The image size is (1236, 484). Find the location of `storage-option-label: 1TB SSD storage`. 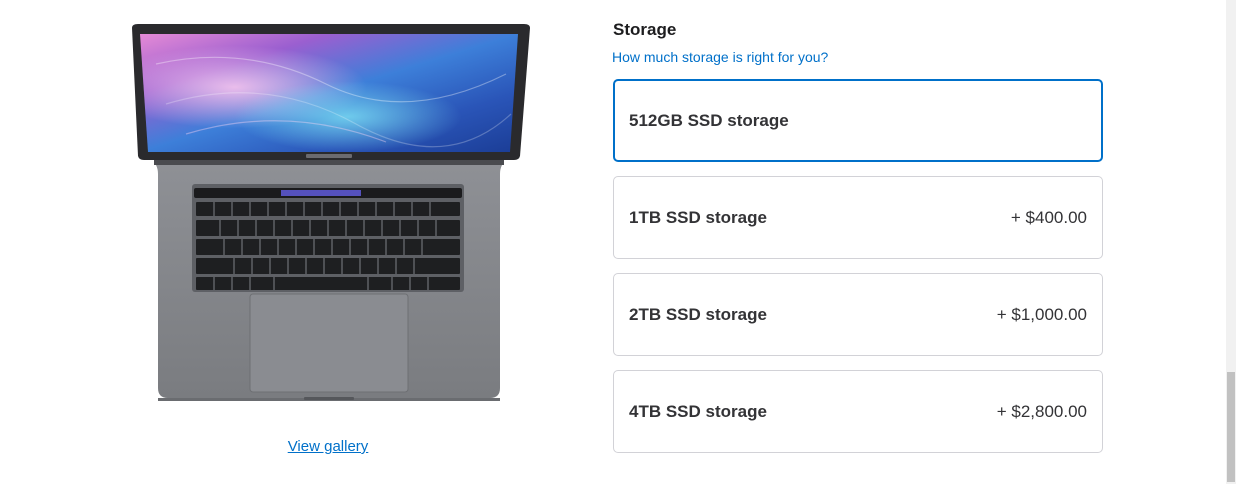

storage-option-label: 1TB SSD storage is located at coordinates (698, 217).